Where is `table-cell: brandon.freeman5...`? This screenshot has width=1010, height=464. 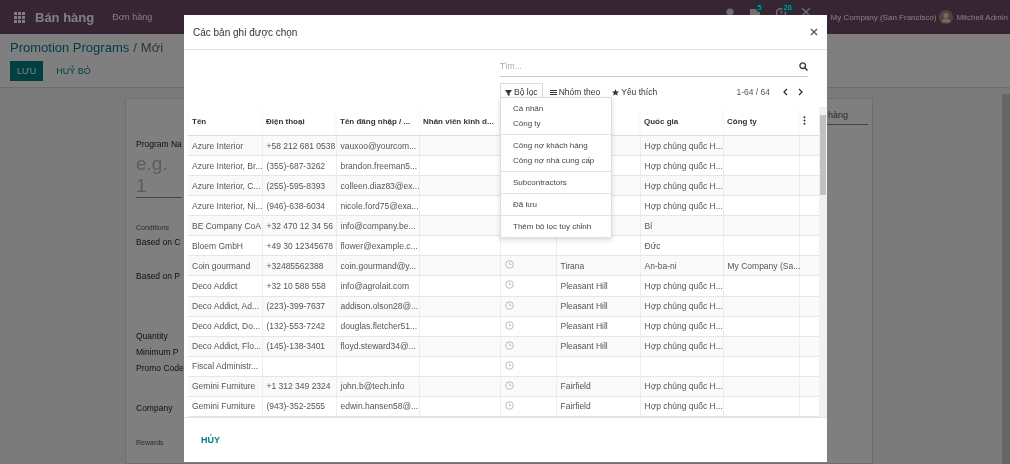
table-cell: brandon.freeman5... is located at coordinates (379, 165).